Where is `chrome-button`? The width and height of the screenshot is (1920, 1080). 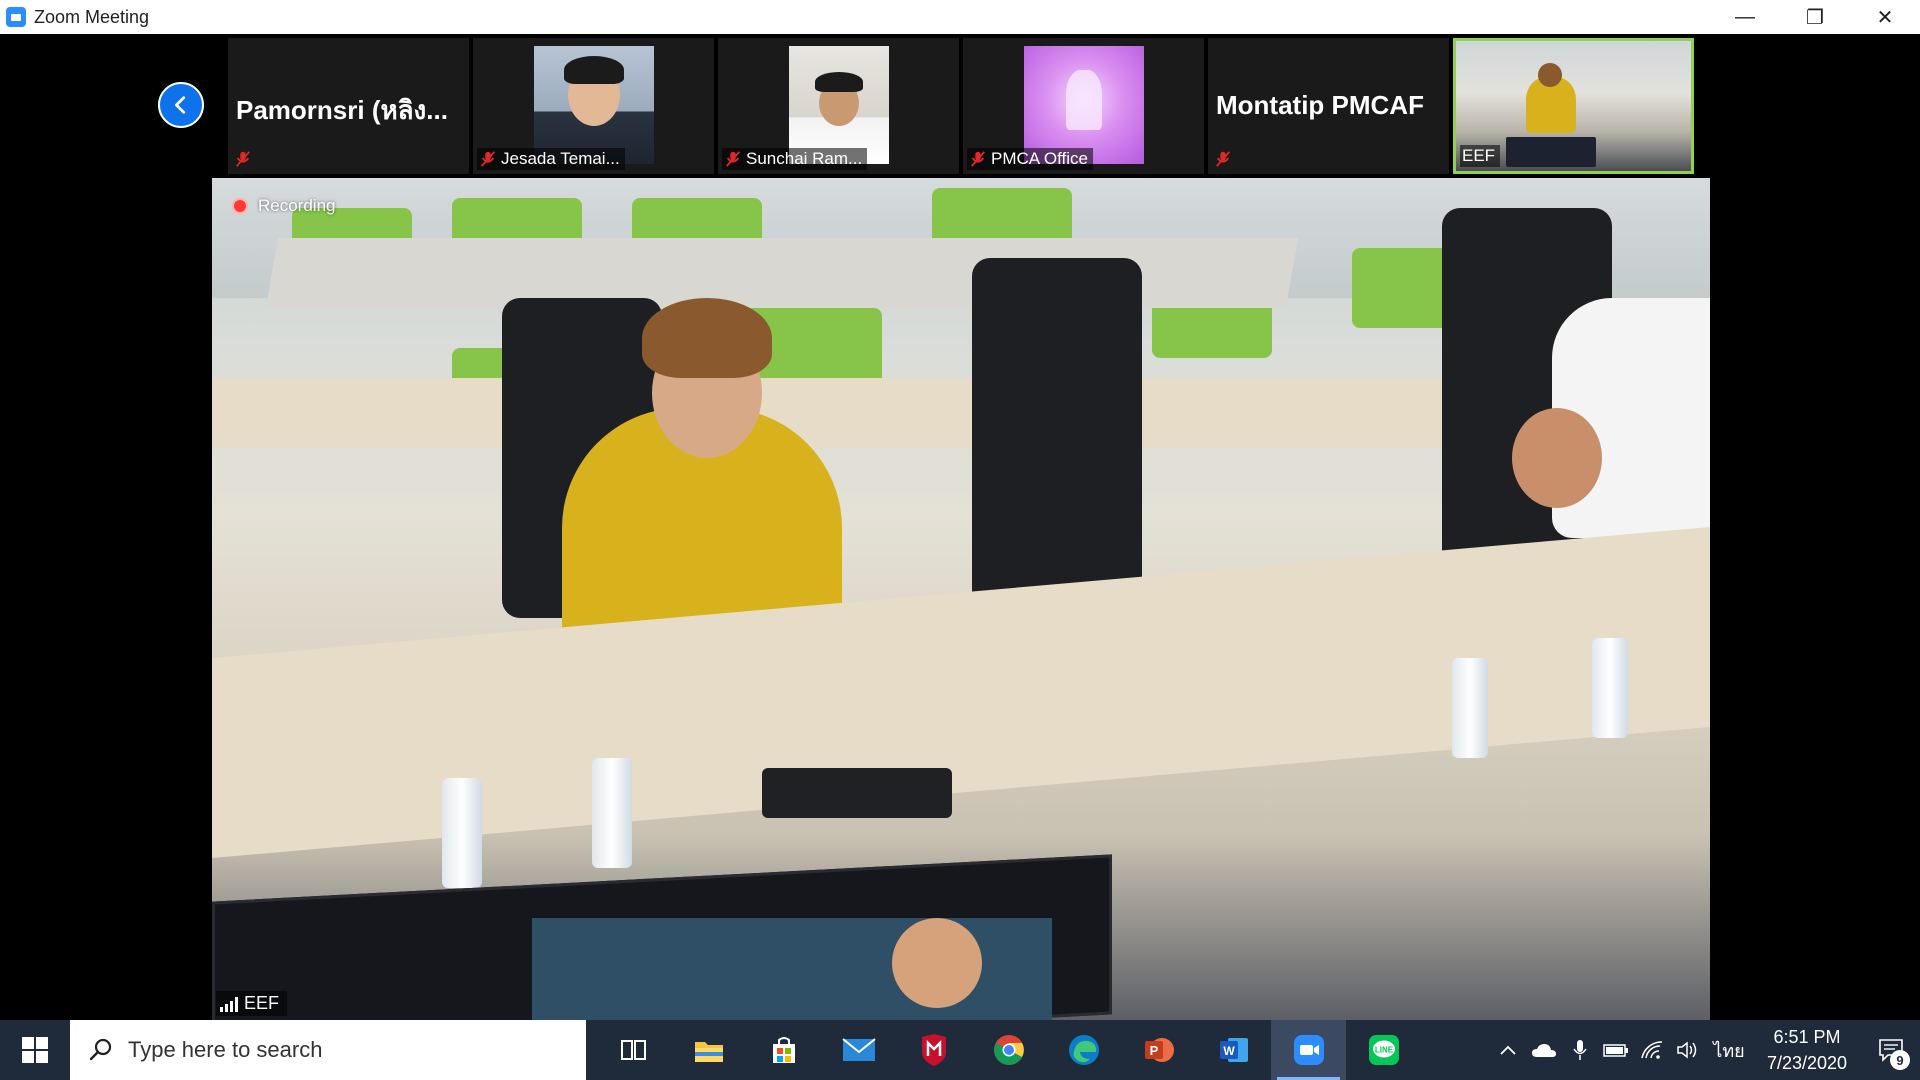 chrome-button is located at coordinates (1008, 1050).